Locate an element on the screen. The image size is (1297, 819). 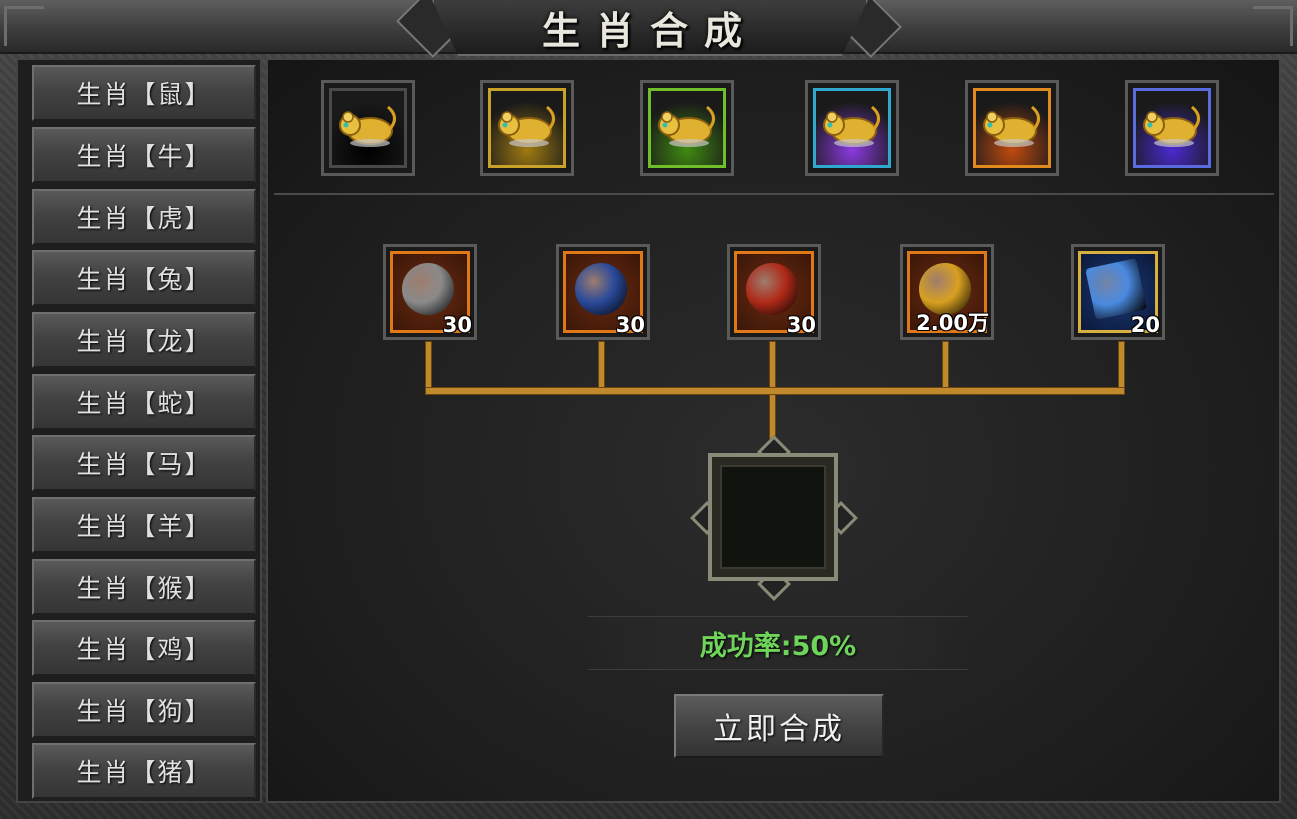
material-slot: 20 is located at coordinates (1118, 292).